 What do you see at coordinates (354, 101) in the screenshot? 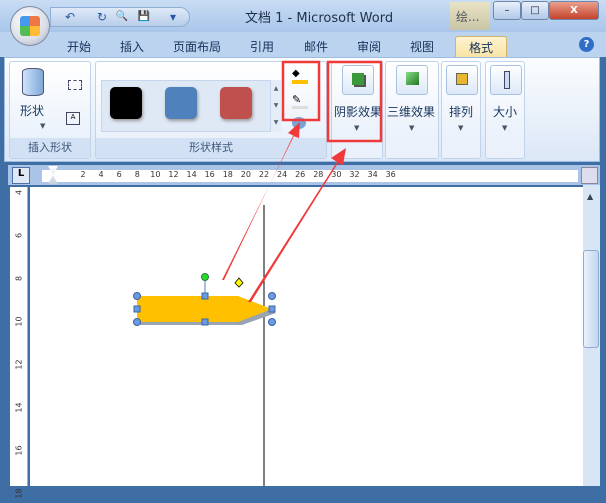
I see `highlight-box-shadow` at bounding box center [354, 101].